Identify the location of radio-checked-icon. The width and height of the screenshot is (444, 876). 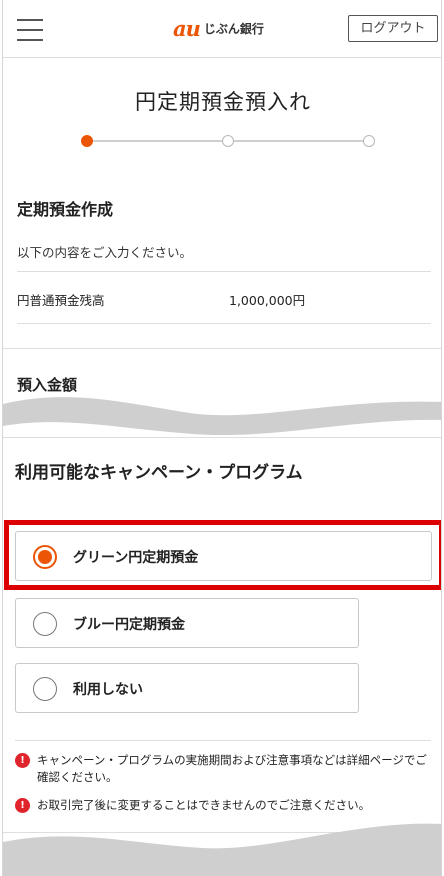
(45, 557).